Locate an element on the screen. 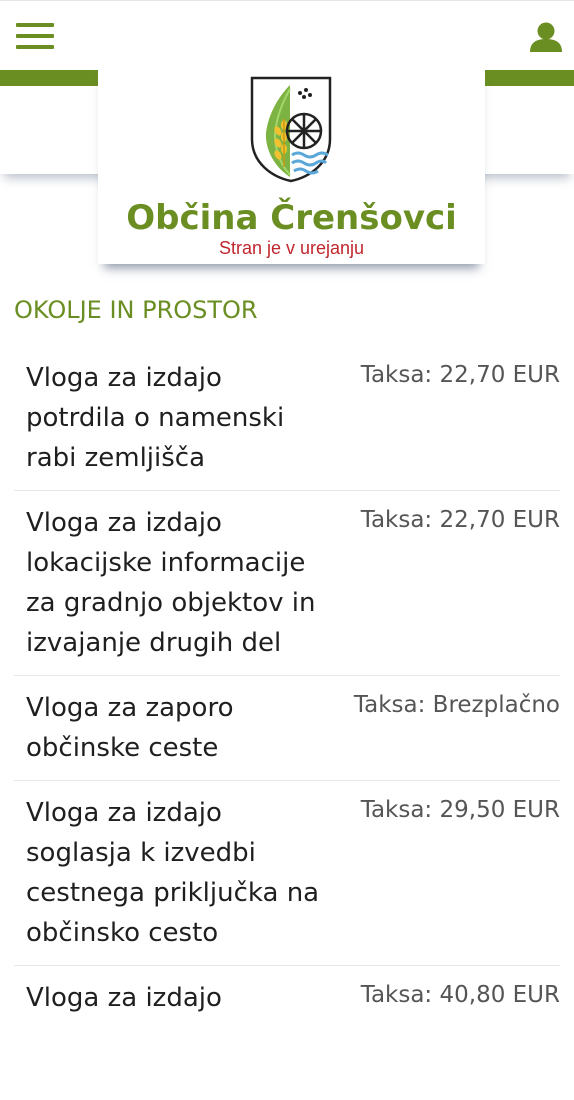 This screenshot has height=1100, width=574. top-bar is located at coordinates (287, 35).